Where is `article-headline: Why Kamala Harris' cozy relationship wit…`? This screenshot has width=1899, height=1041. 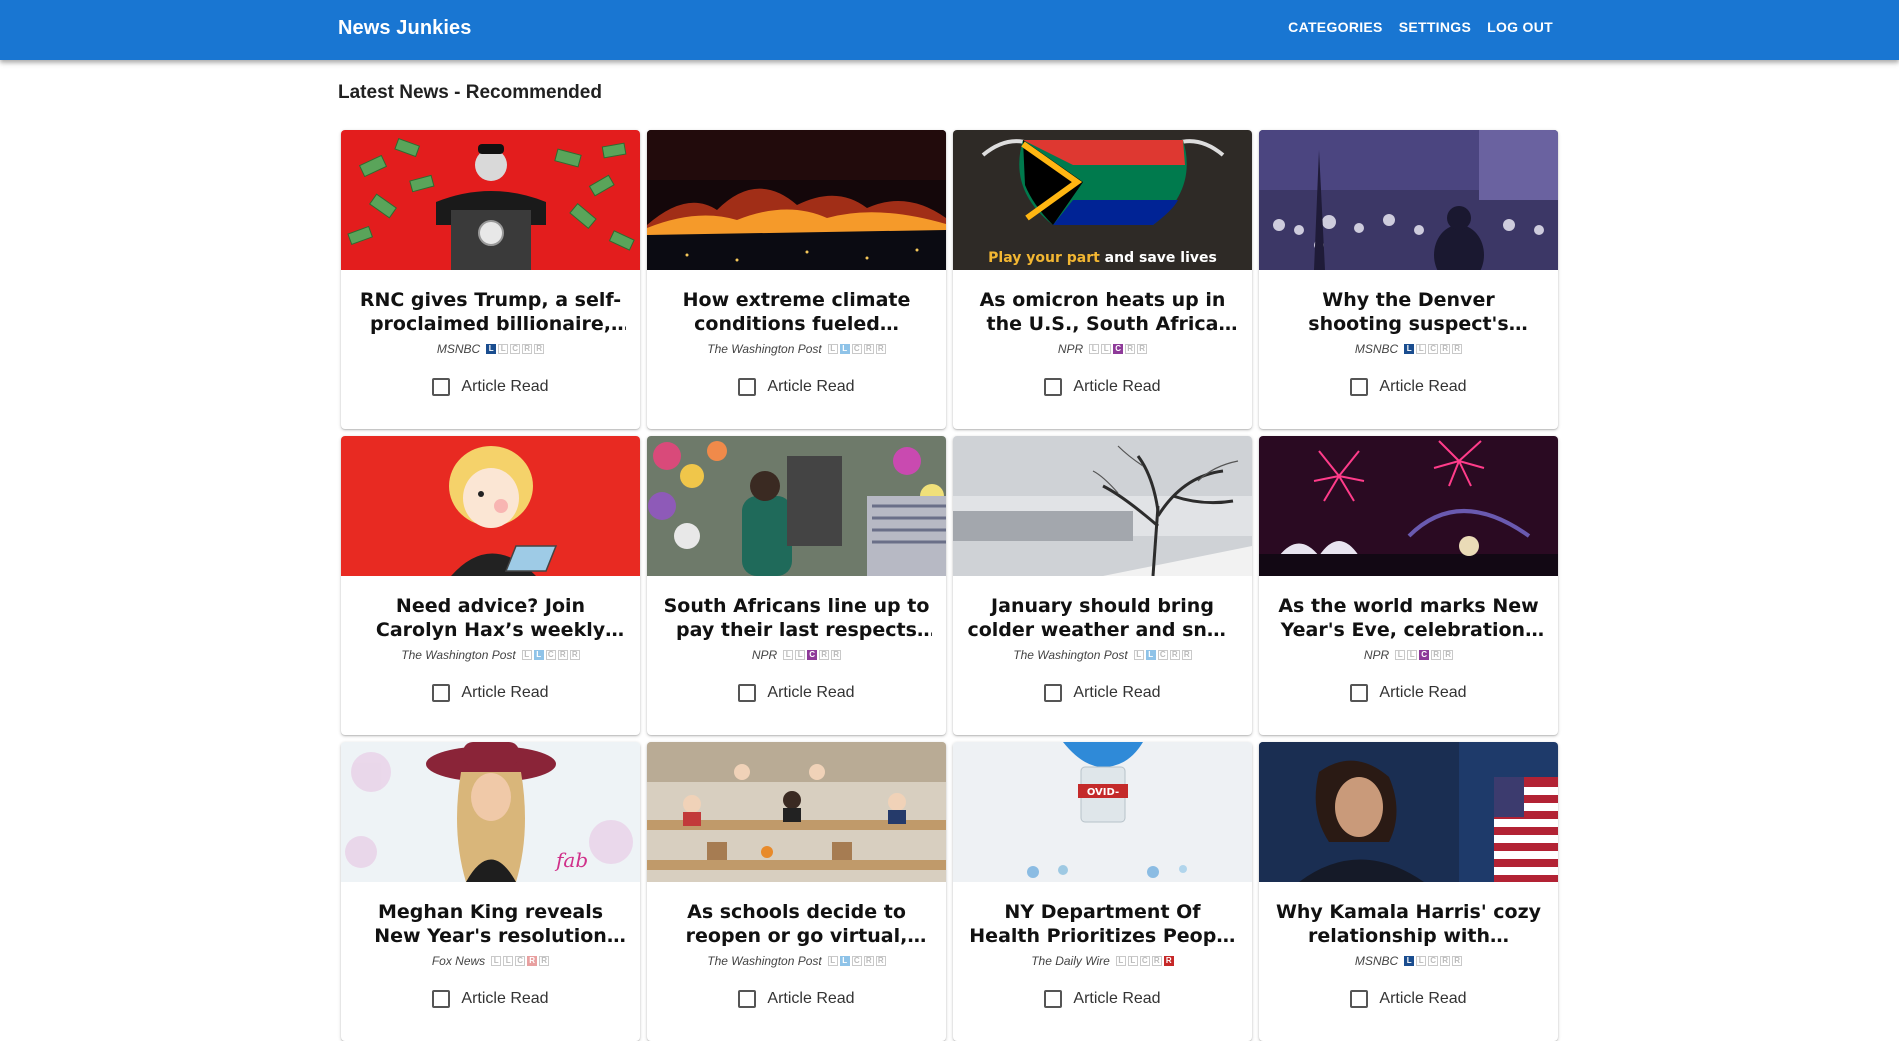 article-headline: Why Kamala Harris' cozy relationship wit… is located at coordinates (1408, 924).